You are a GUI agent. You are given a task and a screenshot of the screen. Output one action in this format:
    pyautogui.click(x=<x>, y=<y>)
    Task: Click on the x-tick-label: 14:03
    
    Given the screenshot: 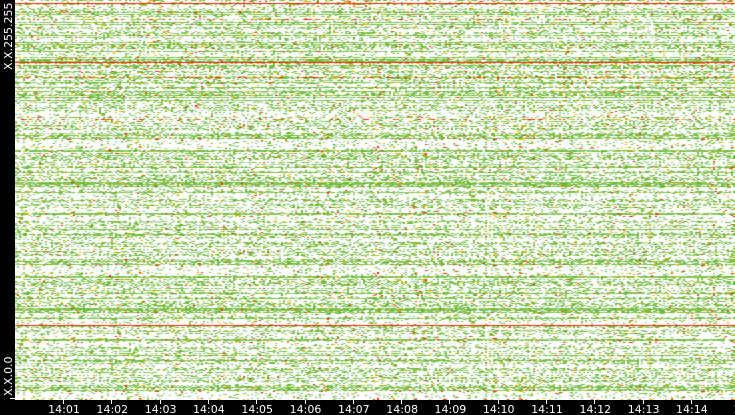 What is the action you would take?
    pyautogui.click(x=160, y=409)
    